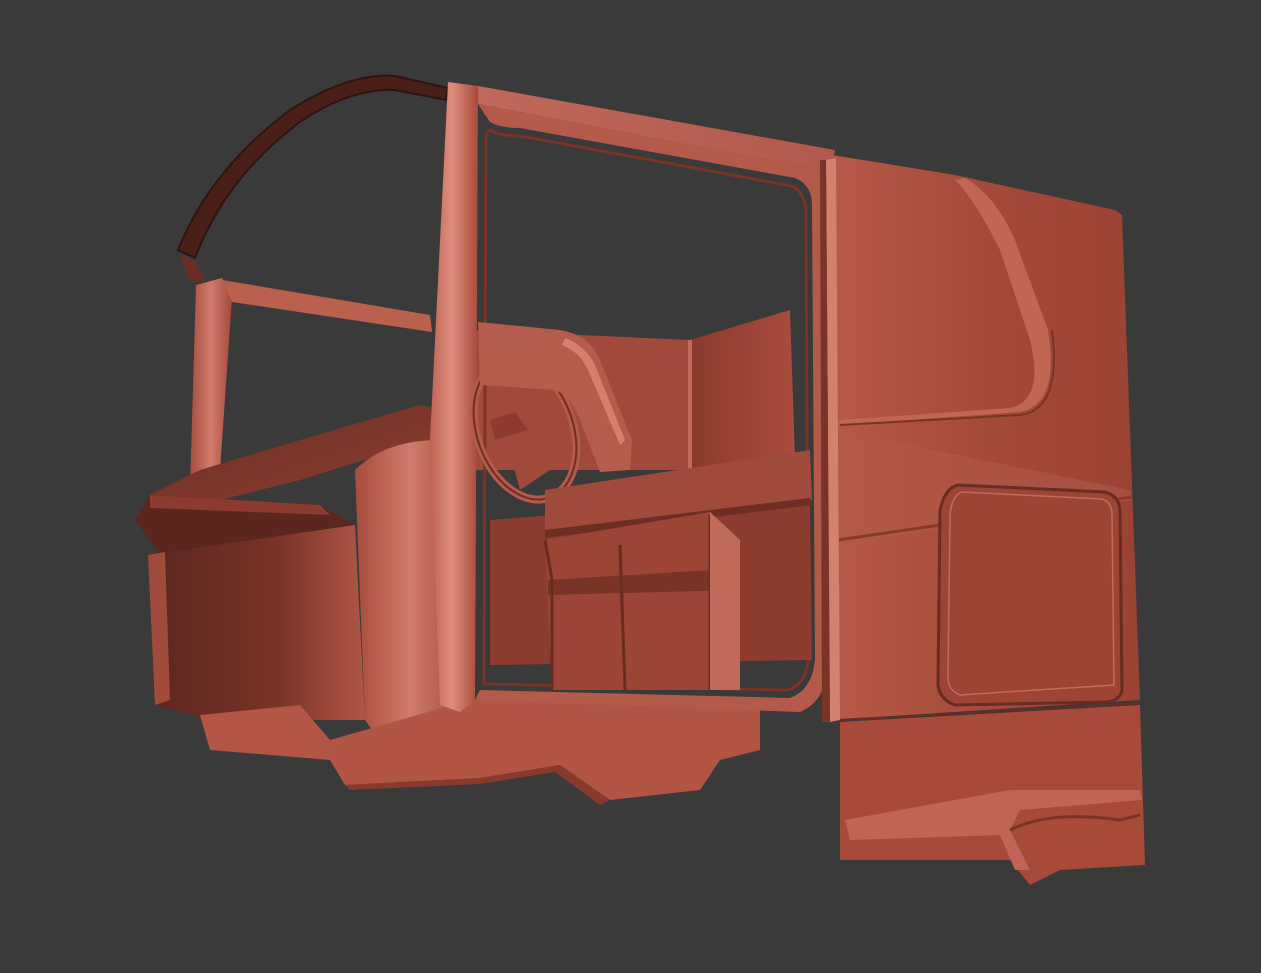 This screenshot has width=1261, height=973. I want to click on windshield-frame-upper, so click(313, 178).